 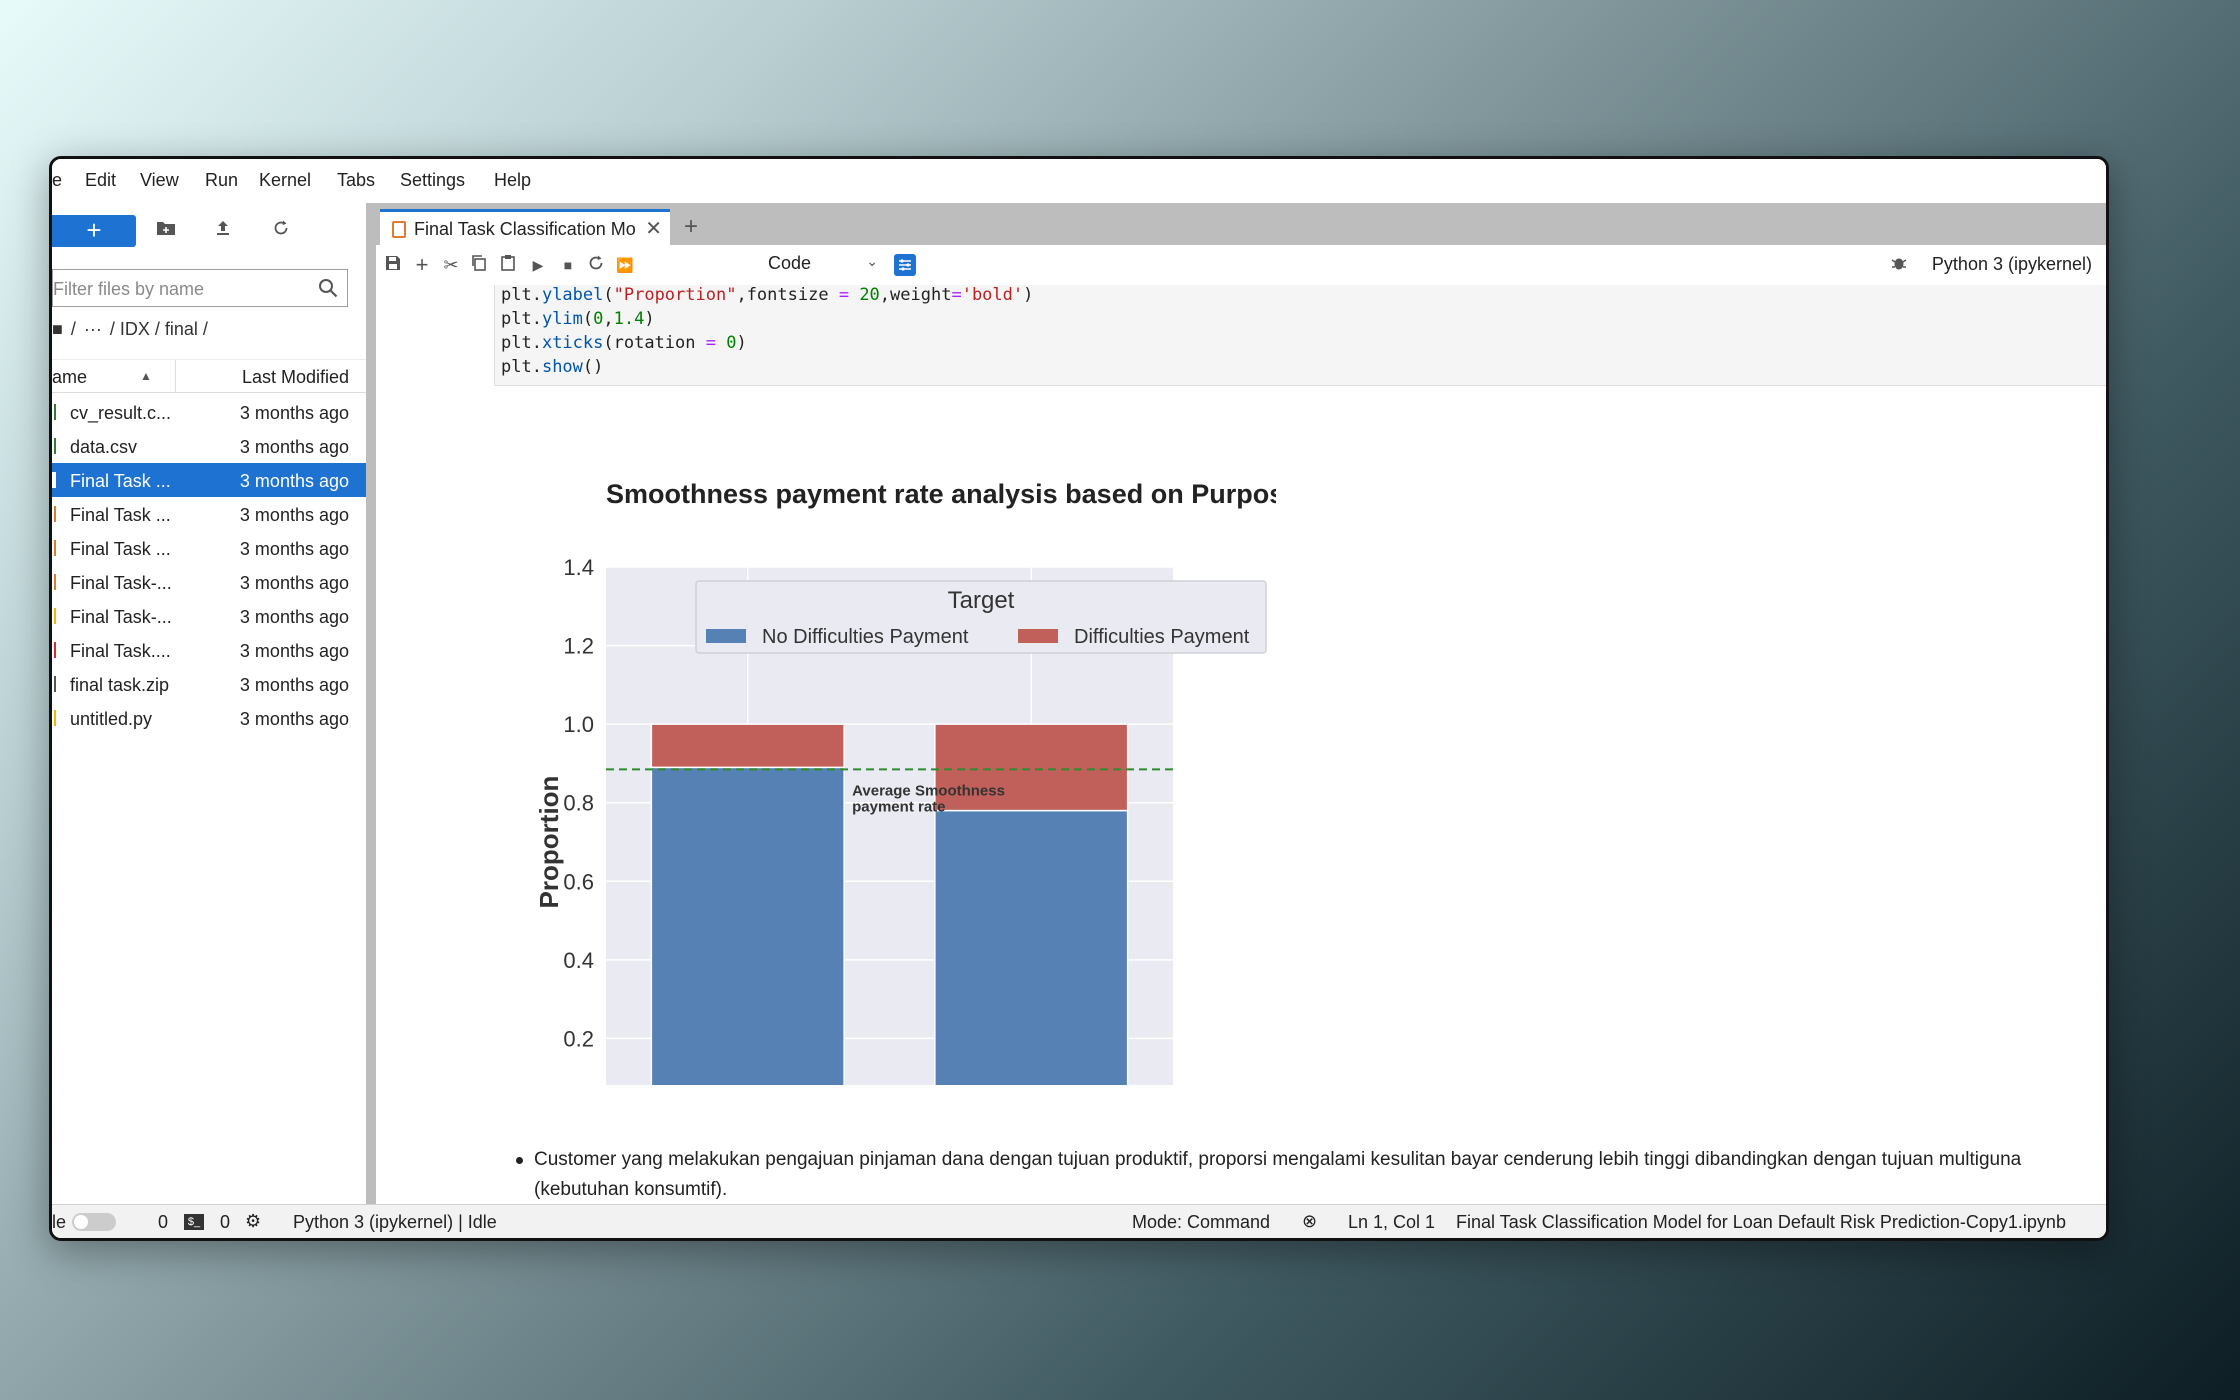 I want to click on menu-view: View, so click(x=159, y=180).